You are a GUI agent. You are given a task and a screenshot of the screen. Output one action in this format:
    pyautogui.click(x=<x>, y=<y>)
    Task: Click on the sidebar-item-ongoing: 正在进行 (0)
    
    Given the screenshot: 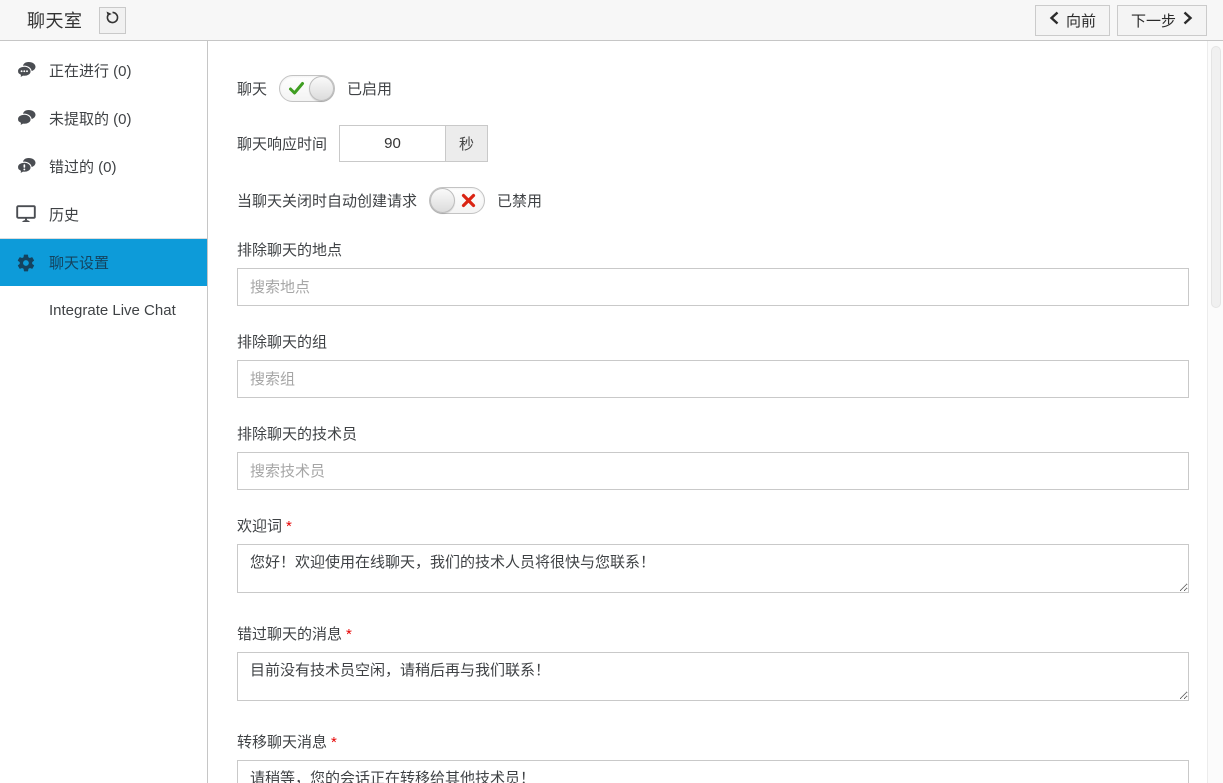 What is the action you would take?
    pyautogui.click(x=103, y=70)
    